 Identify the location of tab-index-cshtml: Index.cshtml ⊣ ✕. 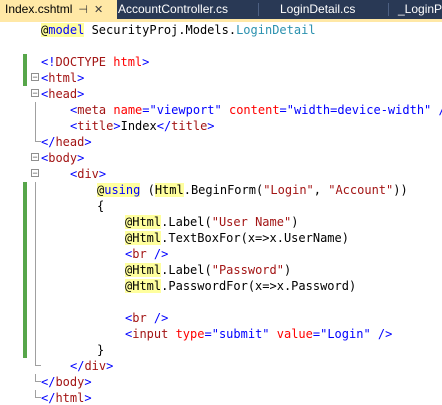
(58, 9).